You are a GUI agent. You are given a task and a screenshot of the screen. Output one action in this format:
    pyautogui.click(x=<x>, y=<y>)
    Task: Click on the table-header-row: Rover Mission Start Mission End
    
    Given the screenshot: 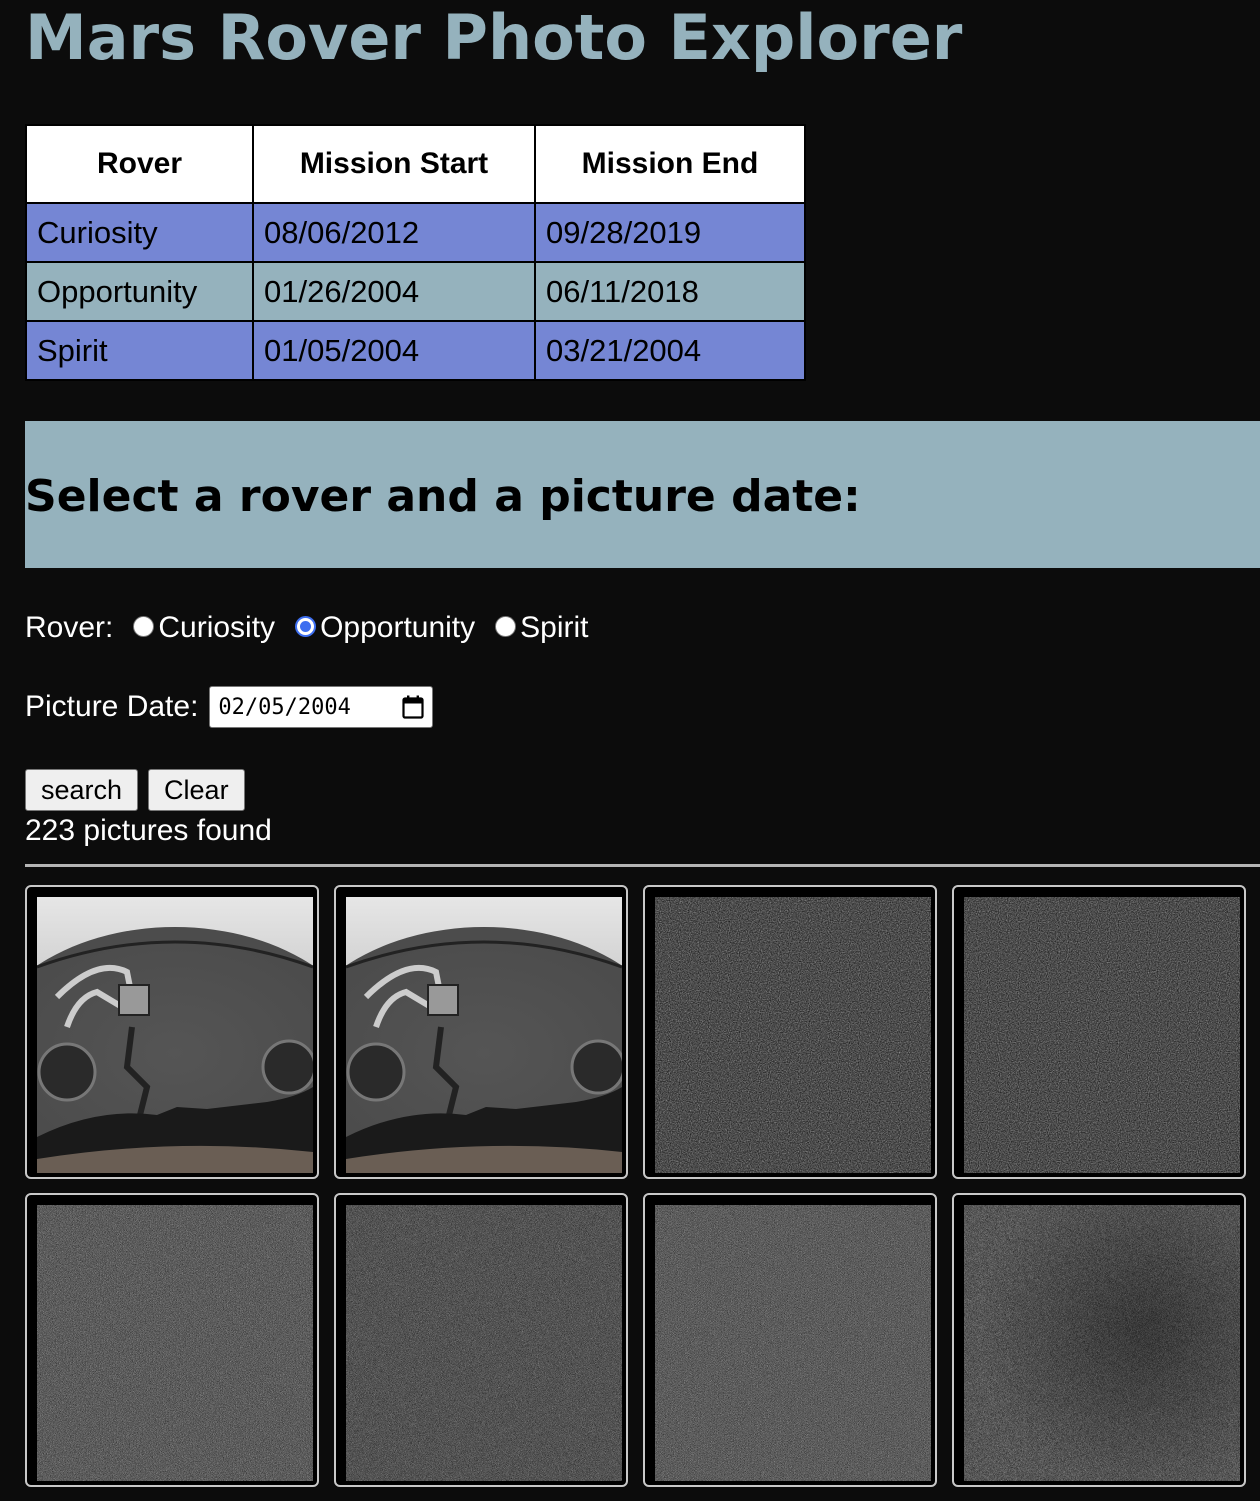 What is the action you would take?
    pyautogui.click(x=415, y=164)
    